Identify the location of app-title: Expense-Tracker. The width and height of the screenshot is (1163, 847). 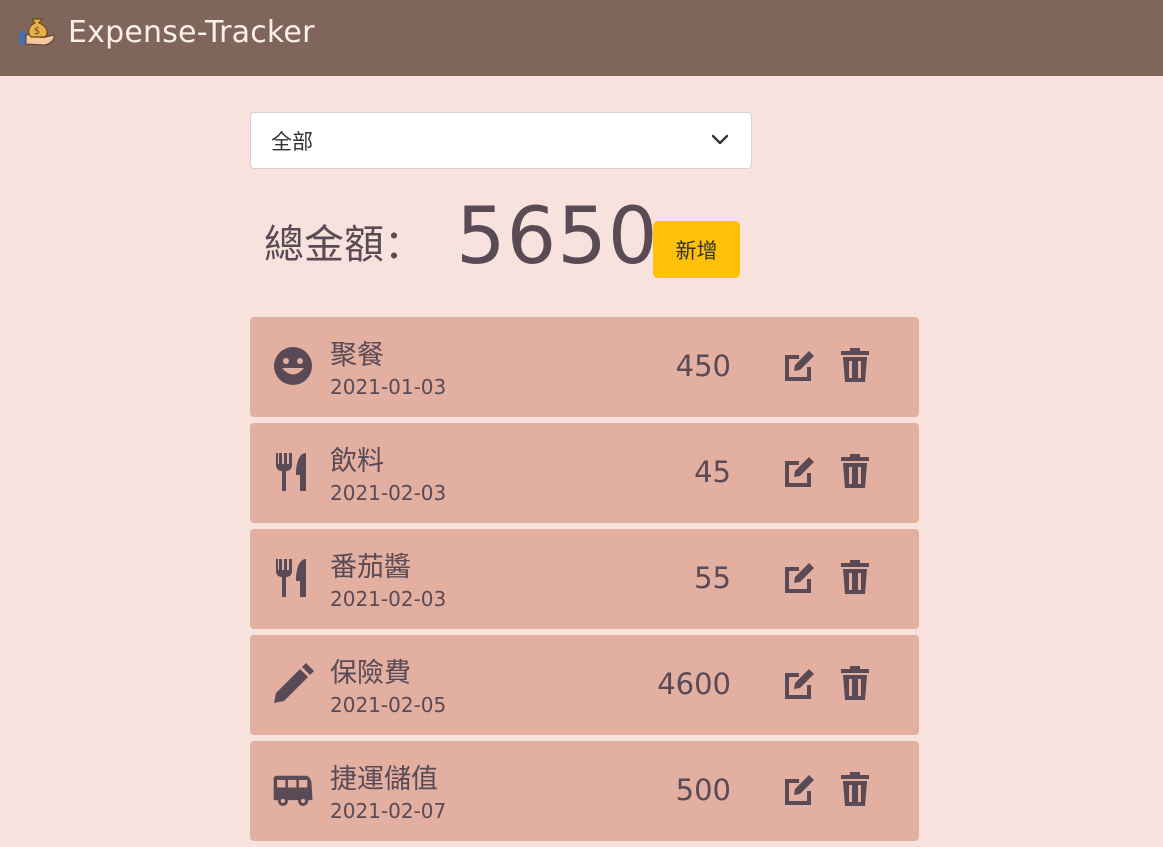
(191, 32).